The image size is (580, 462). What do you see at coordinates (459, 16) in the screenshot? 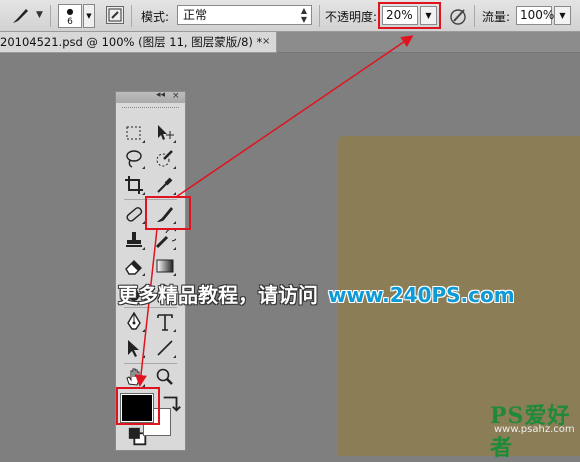
I see `tablet-pressure-icon` at bounding box center [459, 16].